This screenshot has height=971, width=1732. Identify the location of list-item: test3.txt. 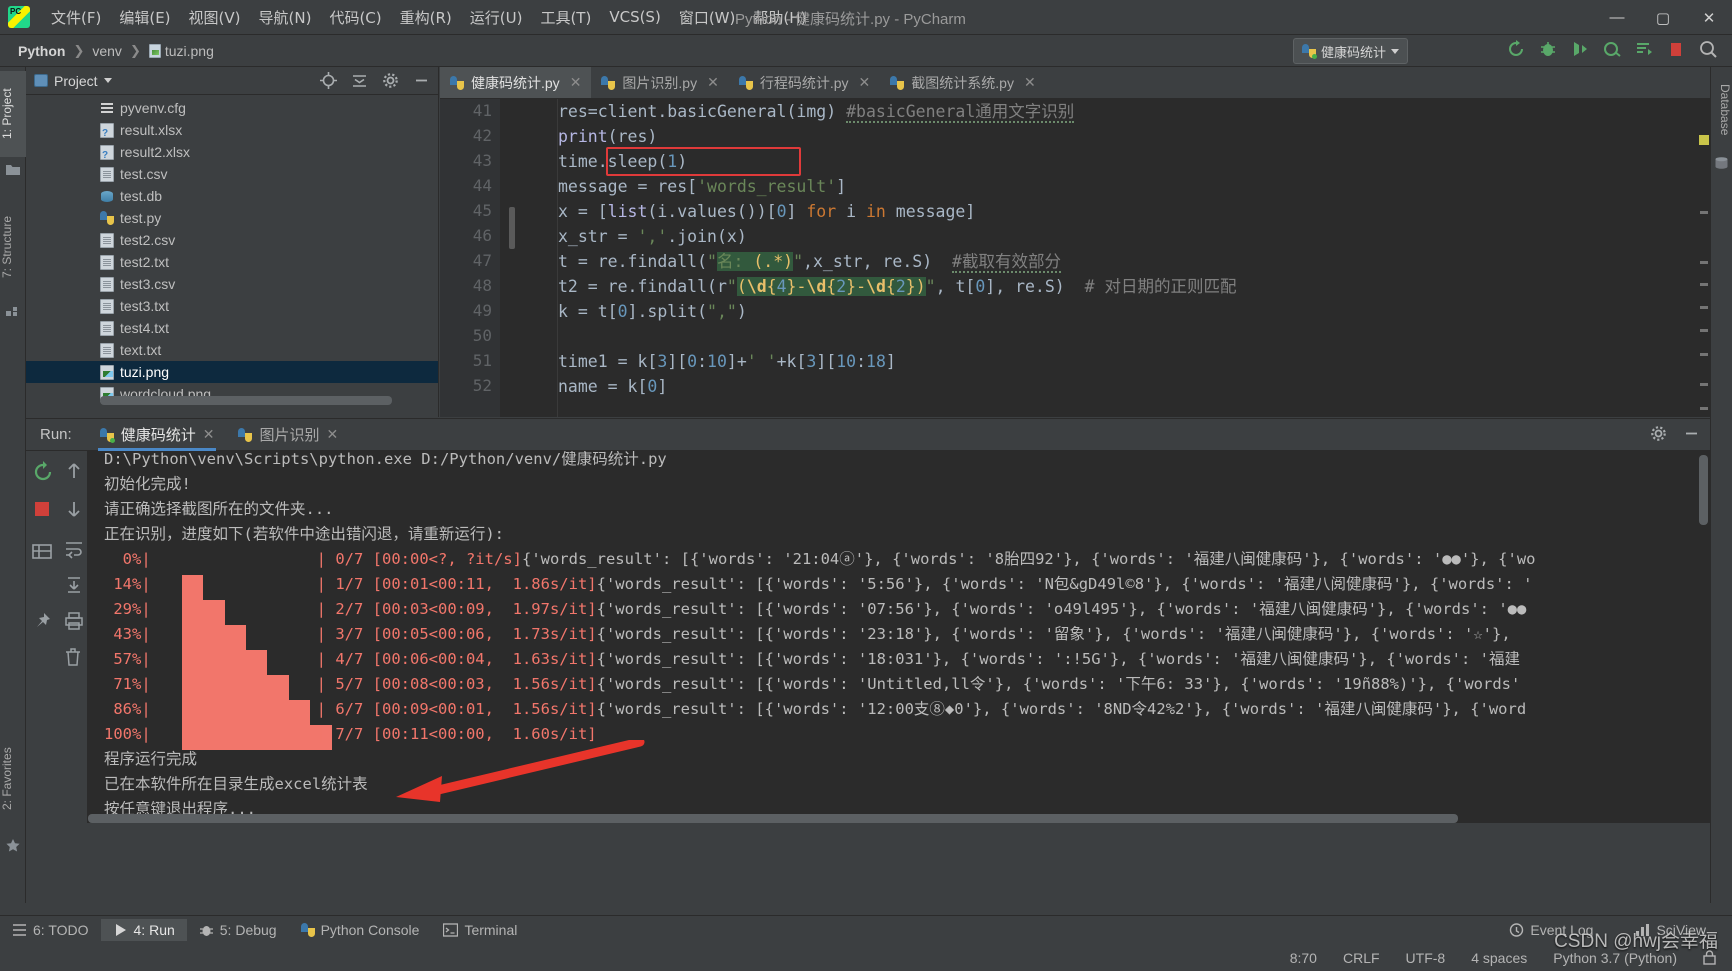
(232, 306).